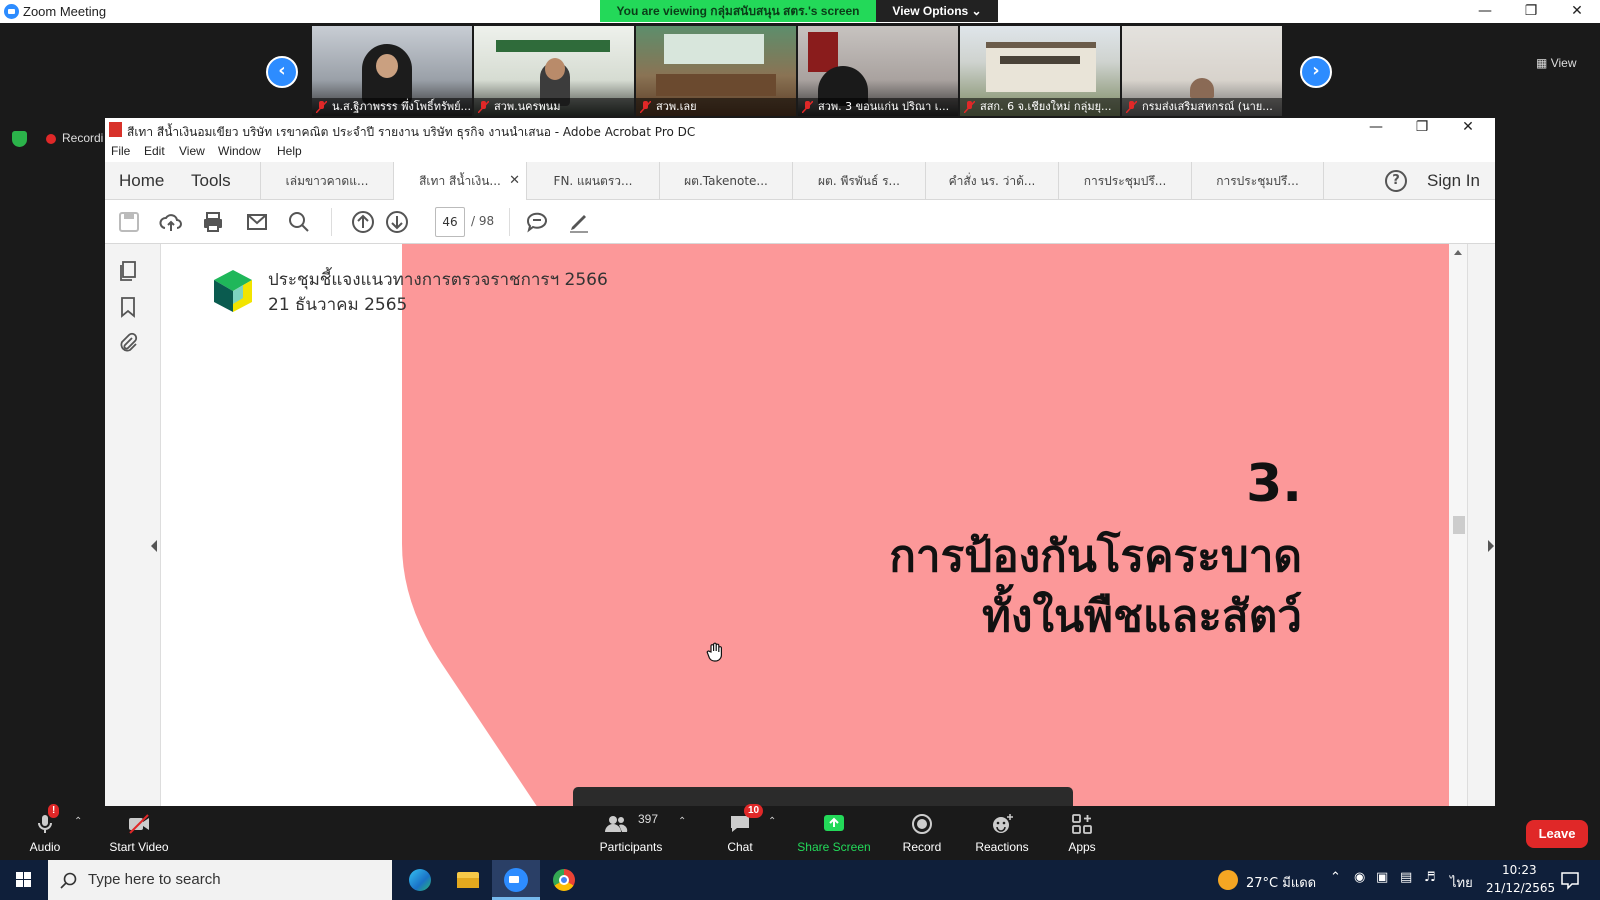 The height and width of the screenshot is (900, 1600). What do you see at coordinates (579, 222) in the screenshot?
I see `highlight-pen-icon` at bounding box center [579, 222].